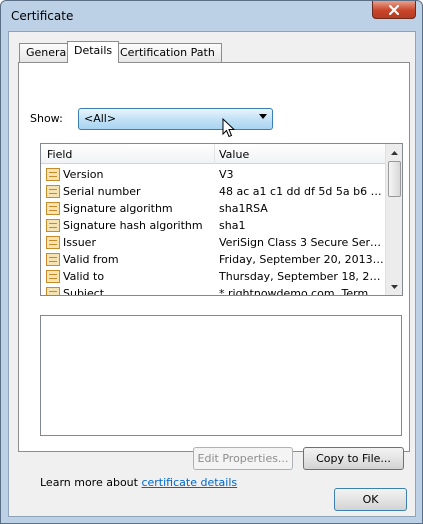 This screenshot has width=423, height=524. What do you see at coordinates (263, 116) in the screenshot?
I see `chevron-down-icon` at bounding box center [263, 116].